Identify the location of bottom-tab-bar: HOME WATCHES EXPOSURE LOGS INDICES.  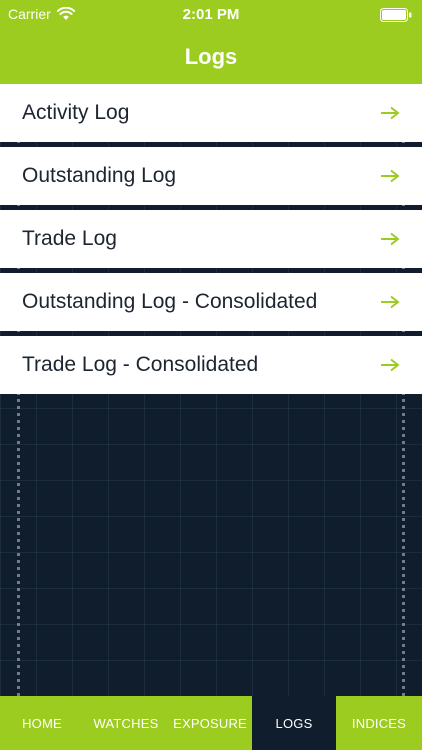
(211, 723).